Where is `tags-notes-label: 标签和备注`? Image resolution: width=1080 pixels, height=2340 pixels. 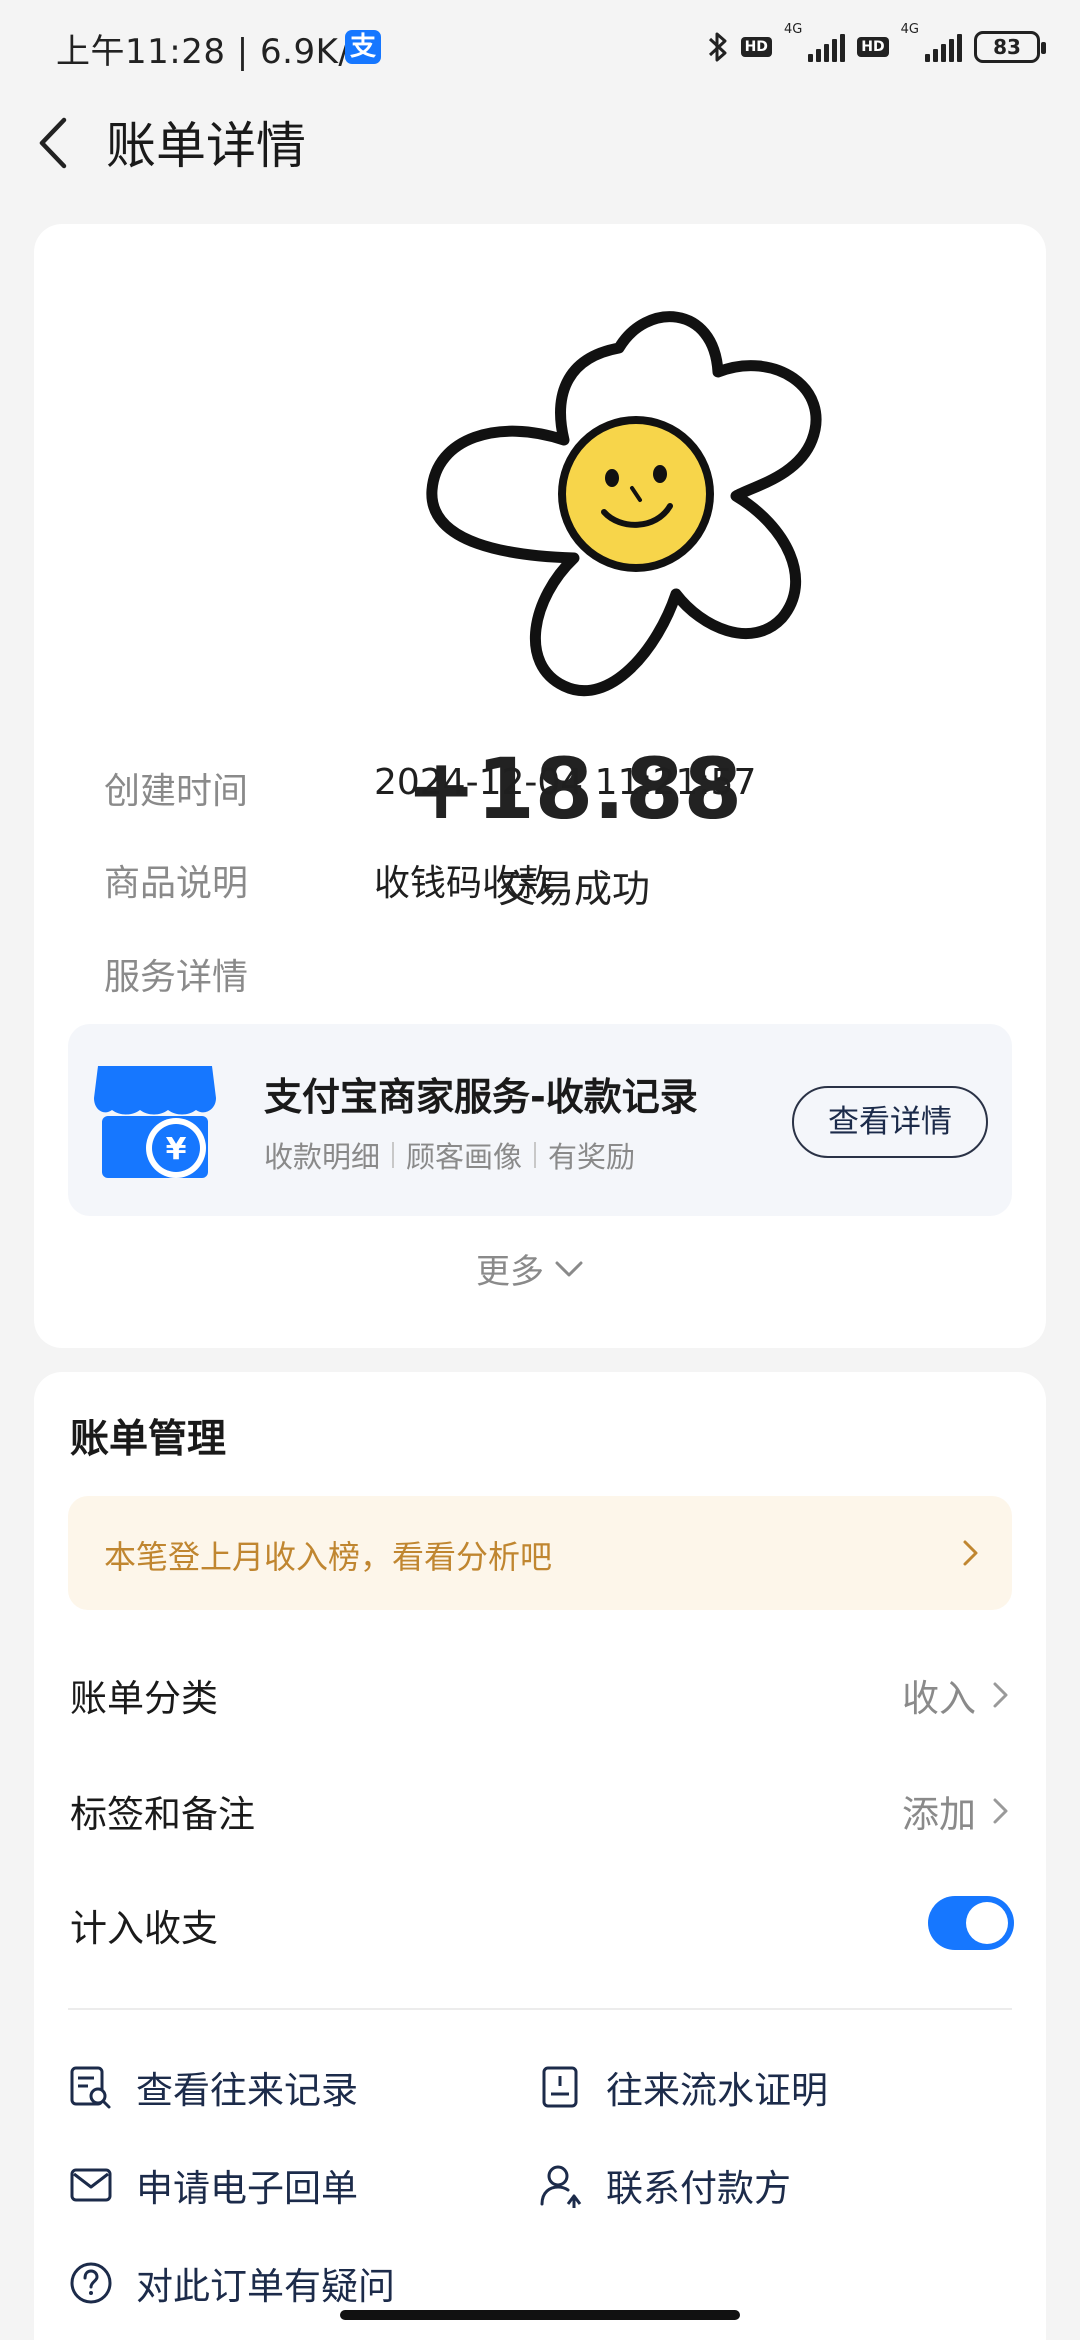
tags-notes-label: 标签和备注 is located at coordinates (162, 1814).